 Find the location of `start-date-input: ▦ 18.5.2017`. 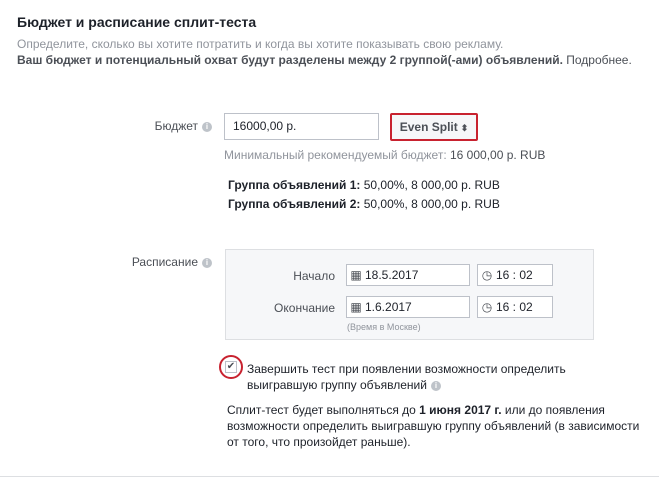

start-date-input: ▦ 18.5.2017 is located at coordinates (408, 275).